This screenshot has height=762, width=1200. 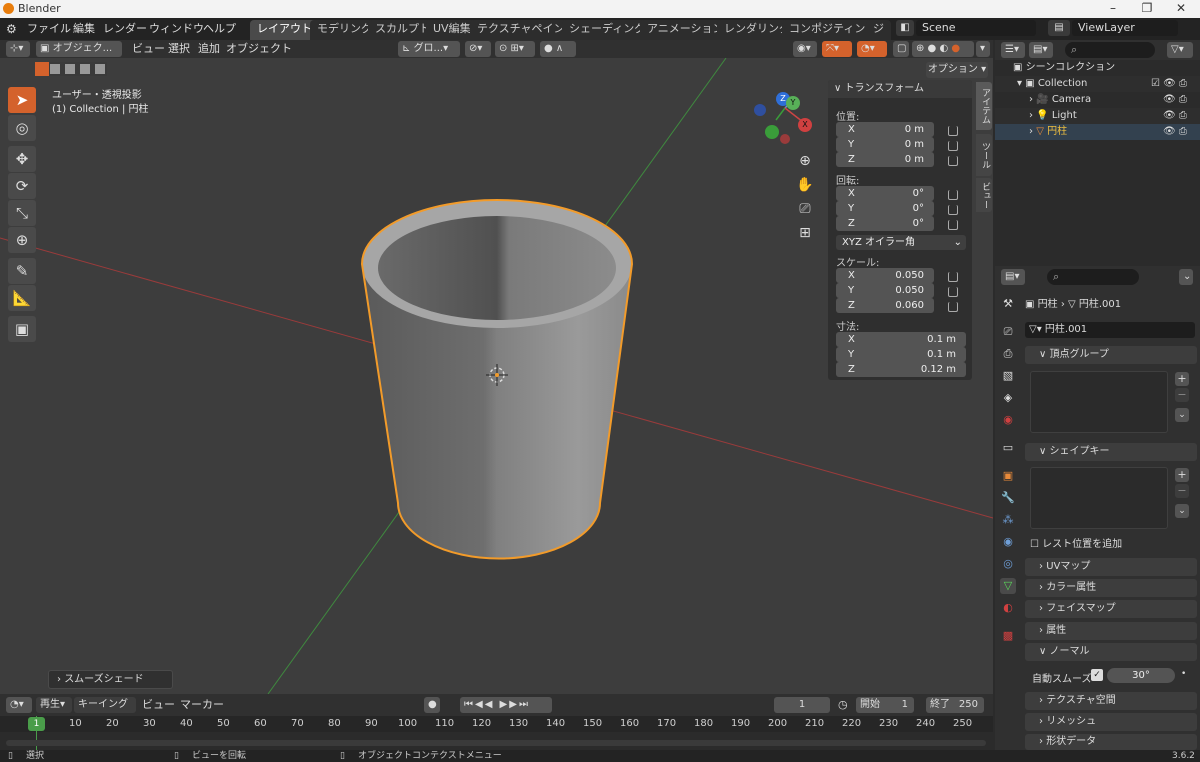 What do you see at coordinates (885, 129) in the screenshot?
I see `location-x-field: X 0 m` at bounding box center [885, 129].